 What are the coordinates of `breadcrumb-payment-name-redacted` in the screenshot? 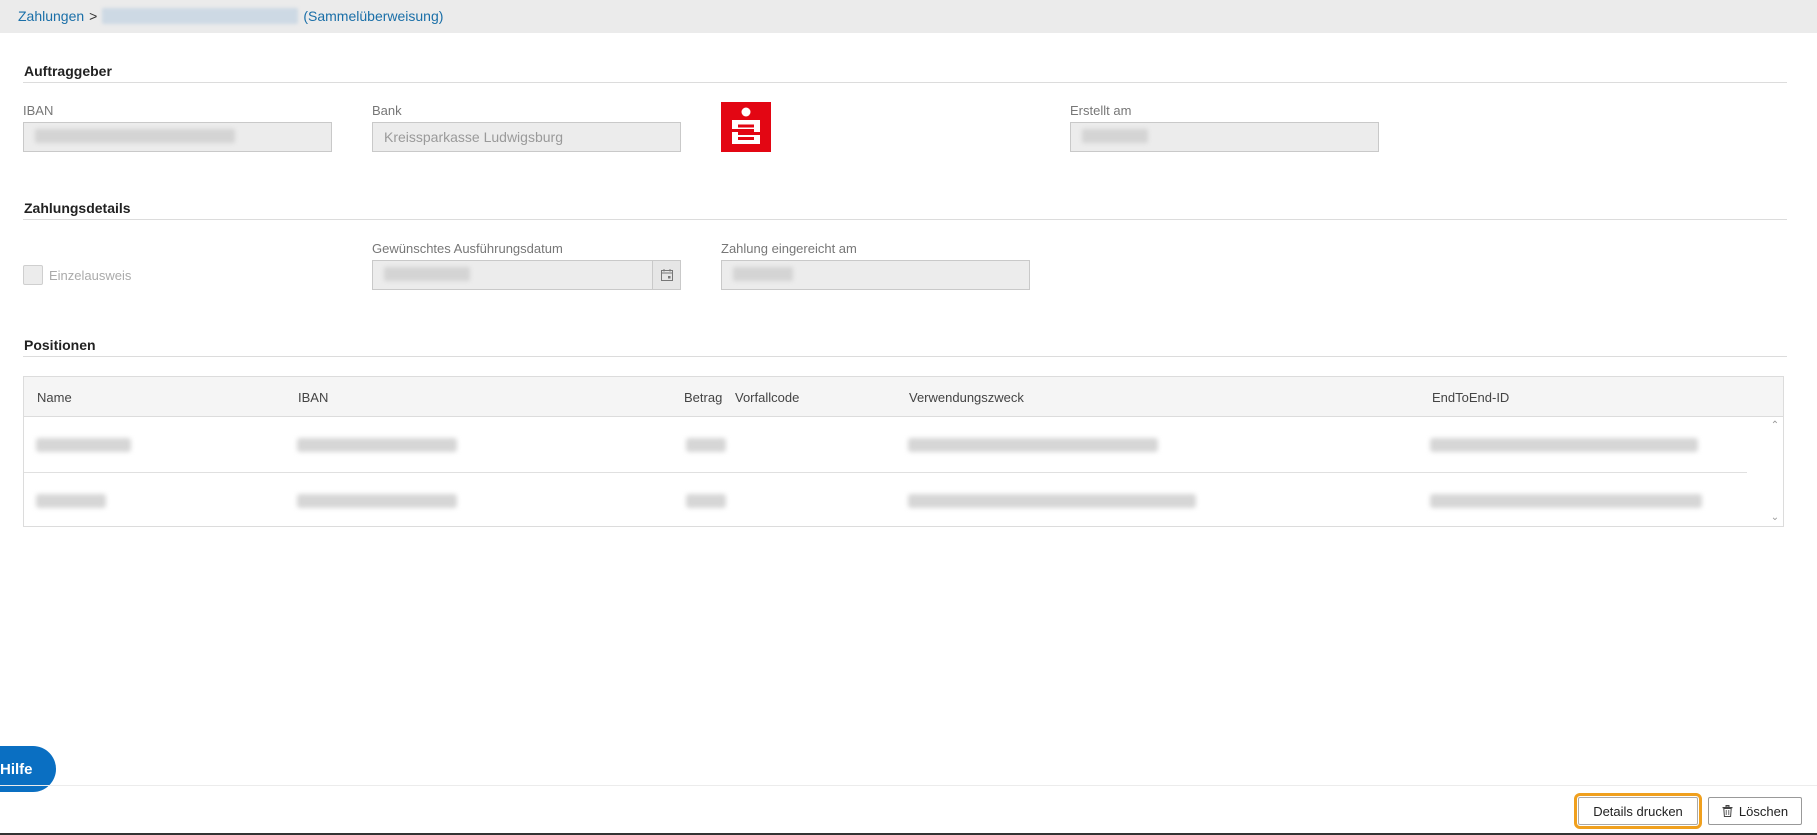 It's located at (200, 16).